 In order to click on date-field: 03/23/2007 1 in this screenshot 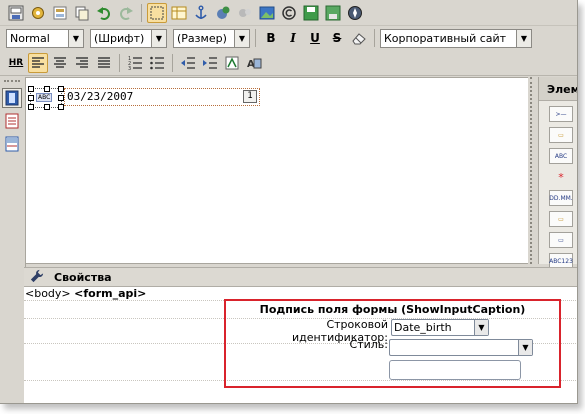, I will do `click(162, 97)`.